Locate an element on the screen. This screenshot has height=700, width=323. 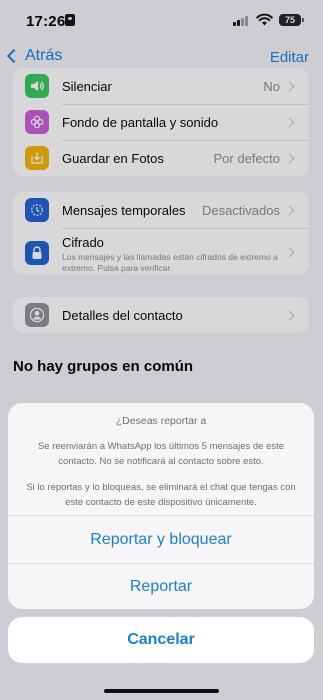
action-sheet-title: ¿Deseas reportar a is located at coordinates (161, 421).